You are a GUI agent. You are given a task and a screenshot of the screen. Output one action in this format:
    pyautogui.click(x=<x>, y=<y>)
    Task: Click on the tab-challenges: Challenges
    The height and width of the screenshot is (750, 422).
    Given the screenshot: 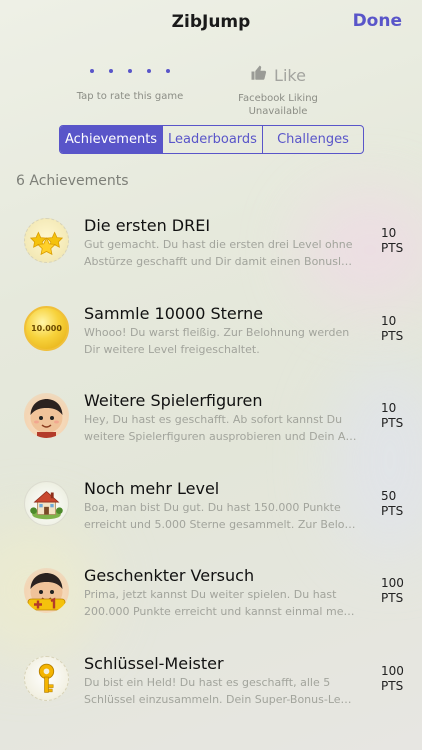 What is the action you would take?
    pyautogui.click(x=313, y=139)
    